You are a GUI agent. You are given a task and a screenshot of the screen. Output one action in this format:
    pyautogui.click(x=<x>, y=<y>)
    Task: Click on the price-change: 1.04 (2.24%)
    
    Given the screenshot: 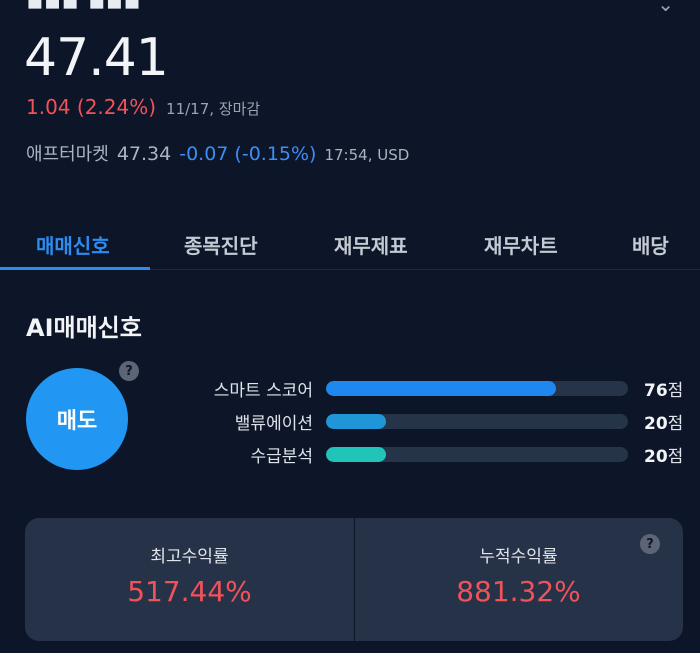 What is the action you would take?
    pyautogui.click(x=91, y=107)
    